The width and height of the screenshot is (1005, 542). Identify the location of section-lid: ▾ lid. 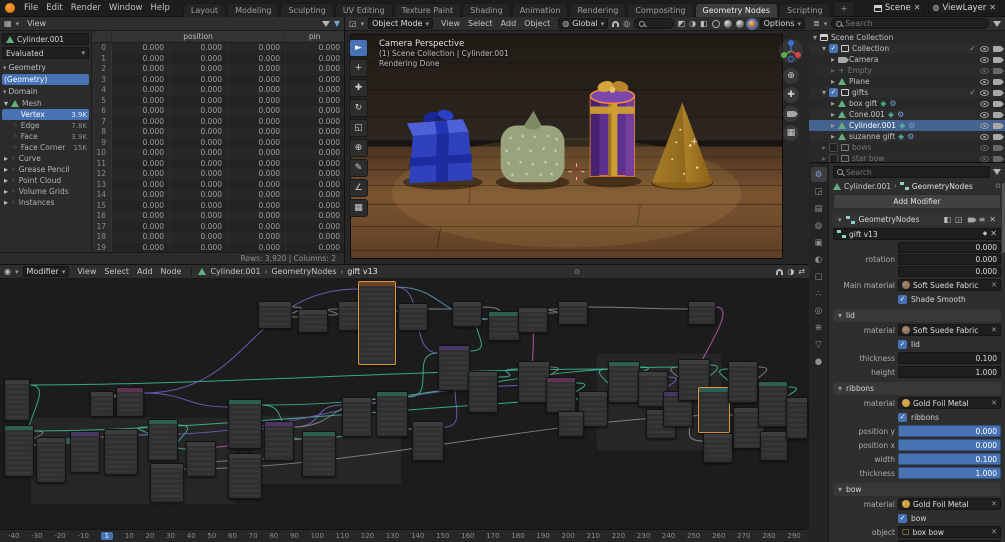
(917, 315).